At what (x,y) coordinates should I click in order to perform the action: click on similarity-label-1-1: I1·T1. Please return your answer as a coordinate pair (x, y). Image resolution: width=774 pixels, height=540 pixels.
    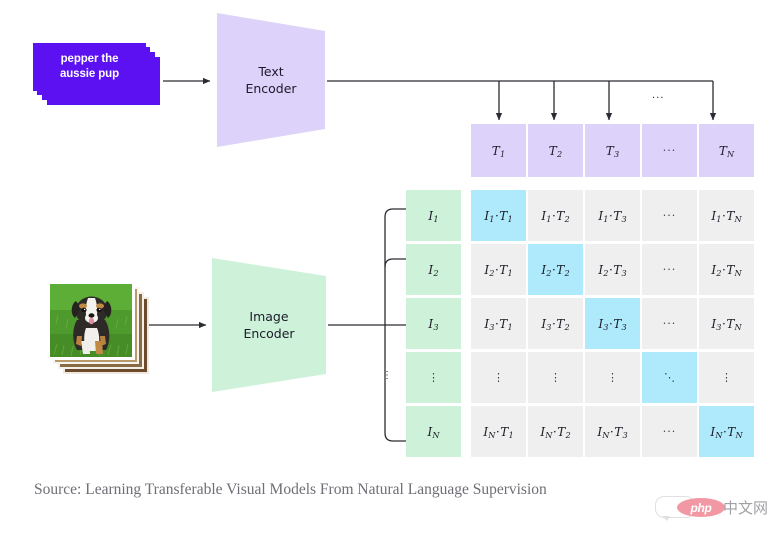
    Looking at the image, I should click on (498, 216).